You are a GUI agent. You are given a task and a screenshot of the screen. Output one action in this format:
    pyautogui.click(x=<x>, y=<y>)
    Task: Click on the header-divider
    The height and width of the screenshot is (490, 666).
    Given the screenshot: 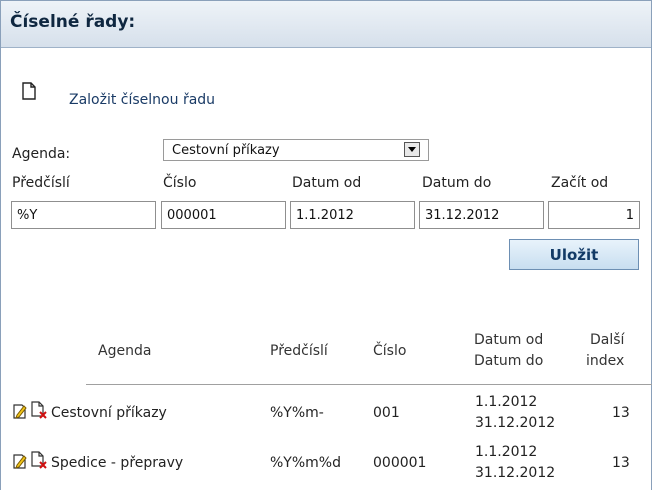 What is the action you would take?
    pyautogui.click(x=369, y=384)
    